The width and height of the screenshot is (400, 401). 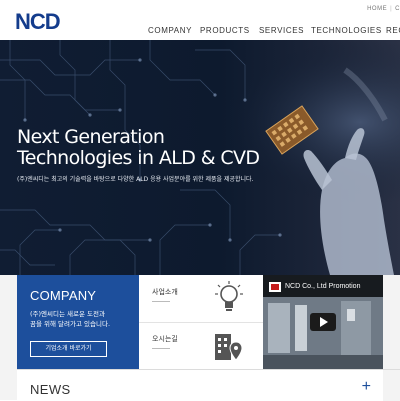 I want to click on company-description-line-2: 꿈을 위해 달려가고 있습니다., so click(x=70, y=324).